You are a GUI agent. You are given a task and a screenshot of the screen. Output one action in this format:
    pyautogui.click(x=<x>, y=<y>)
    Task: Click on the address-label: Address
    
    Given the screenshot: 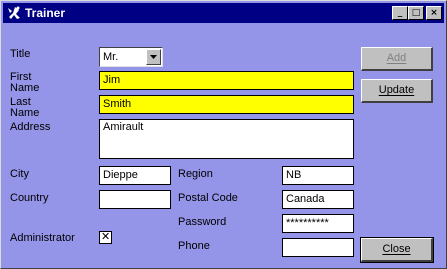 What is the action you would take?
    pyautogui.click(x=30, y=127)
    